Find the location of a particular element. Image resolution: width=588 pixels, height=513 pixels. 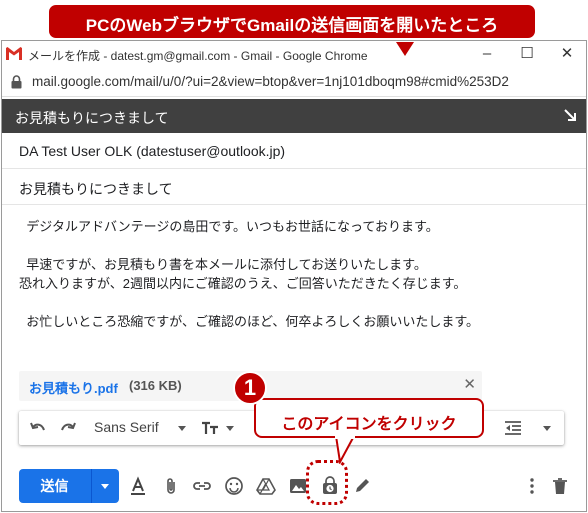

top-annotation-text: PCのWebブラウザでGmailの送信画面を開いたところ is located at coordinates (292, 25).